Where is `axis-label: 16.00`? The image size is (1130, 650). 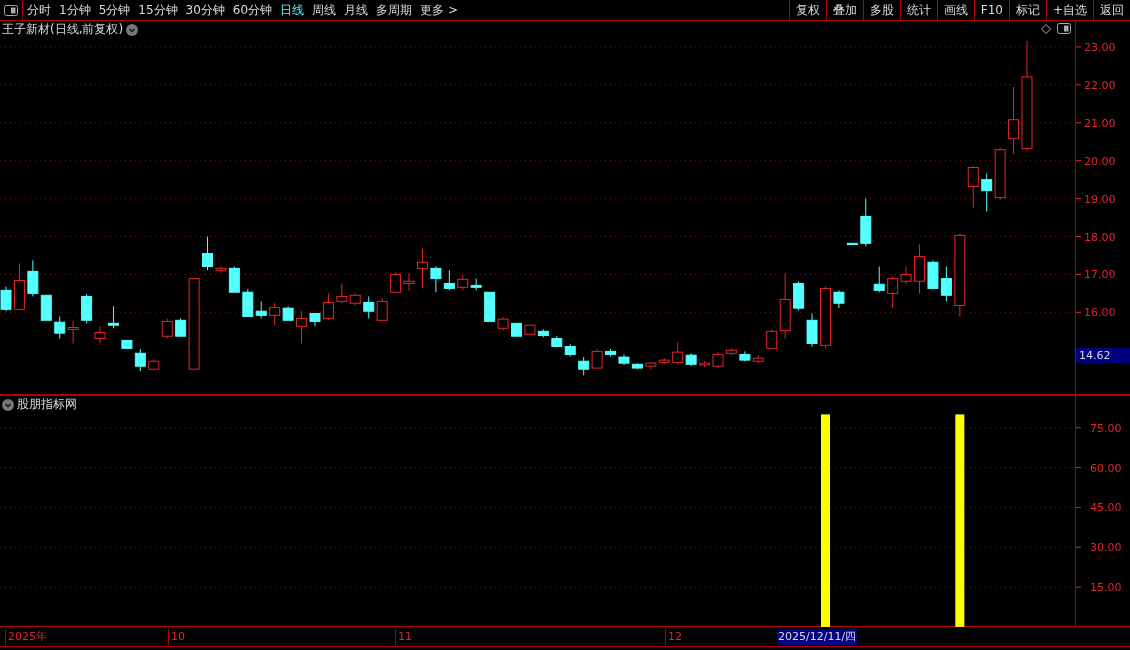 axis-label: 16.00 is located at coordinates (1100, 313).